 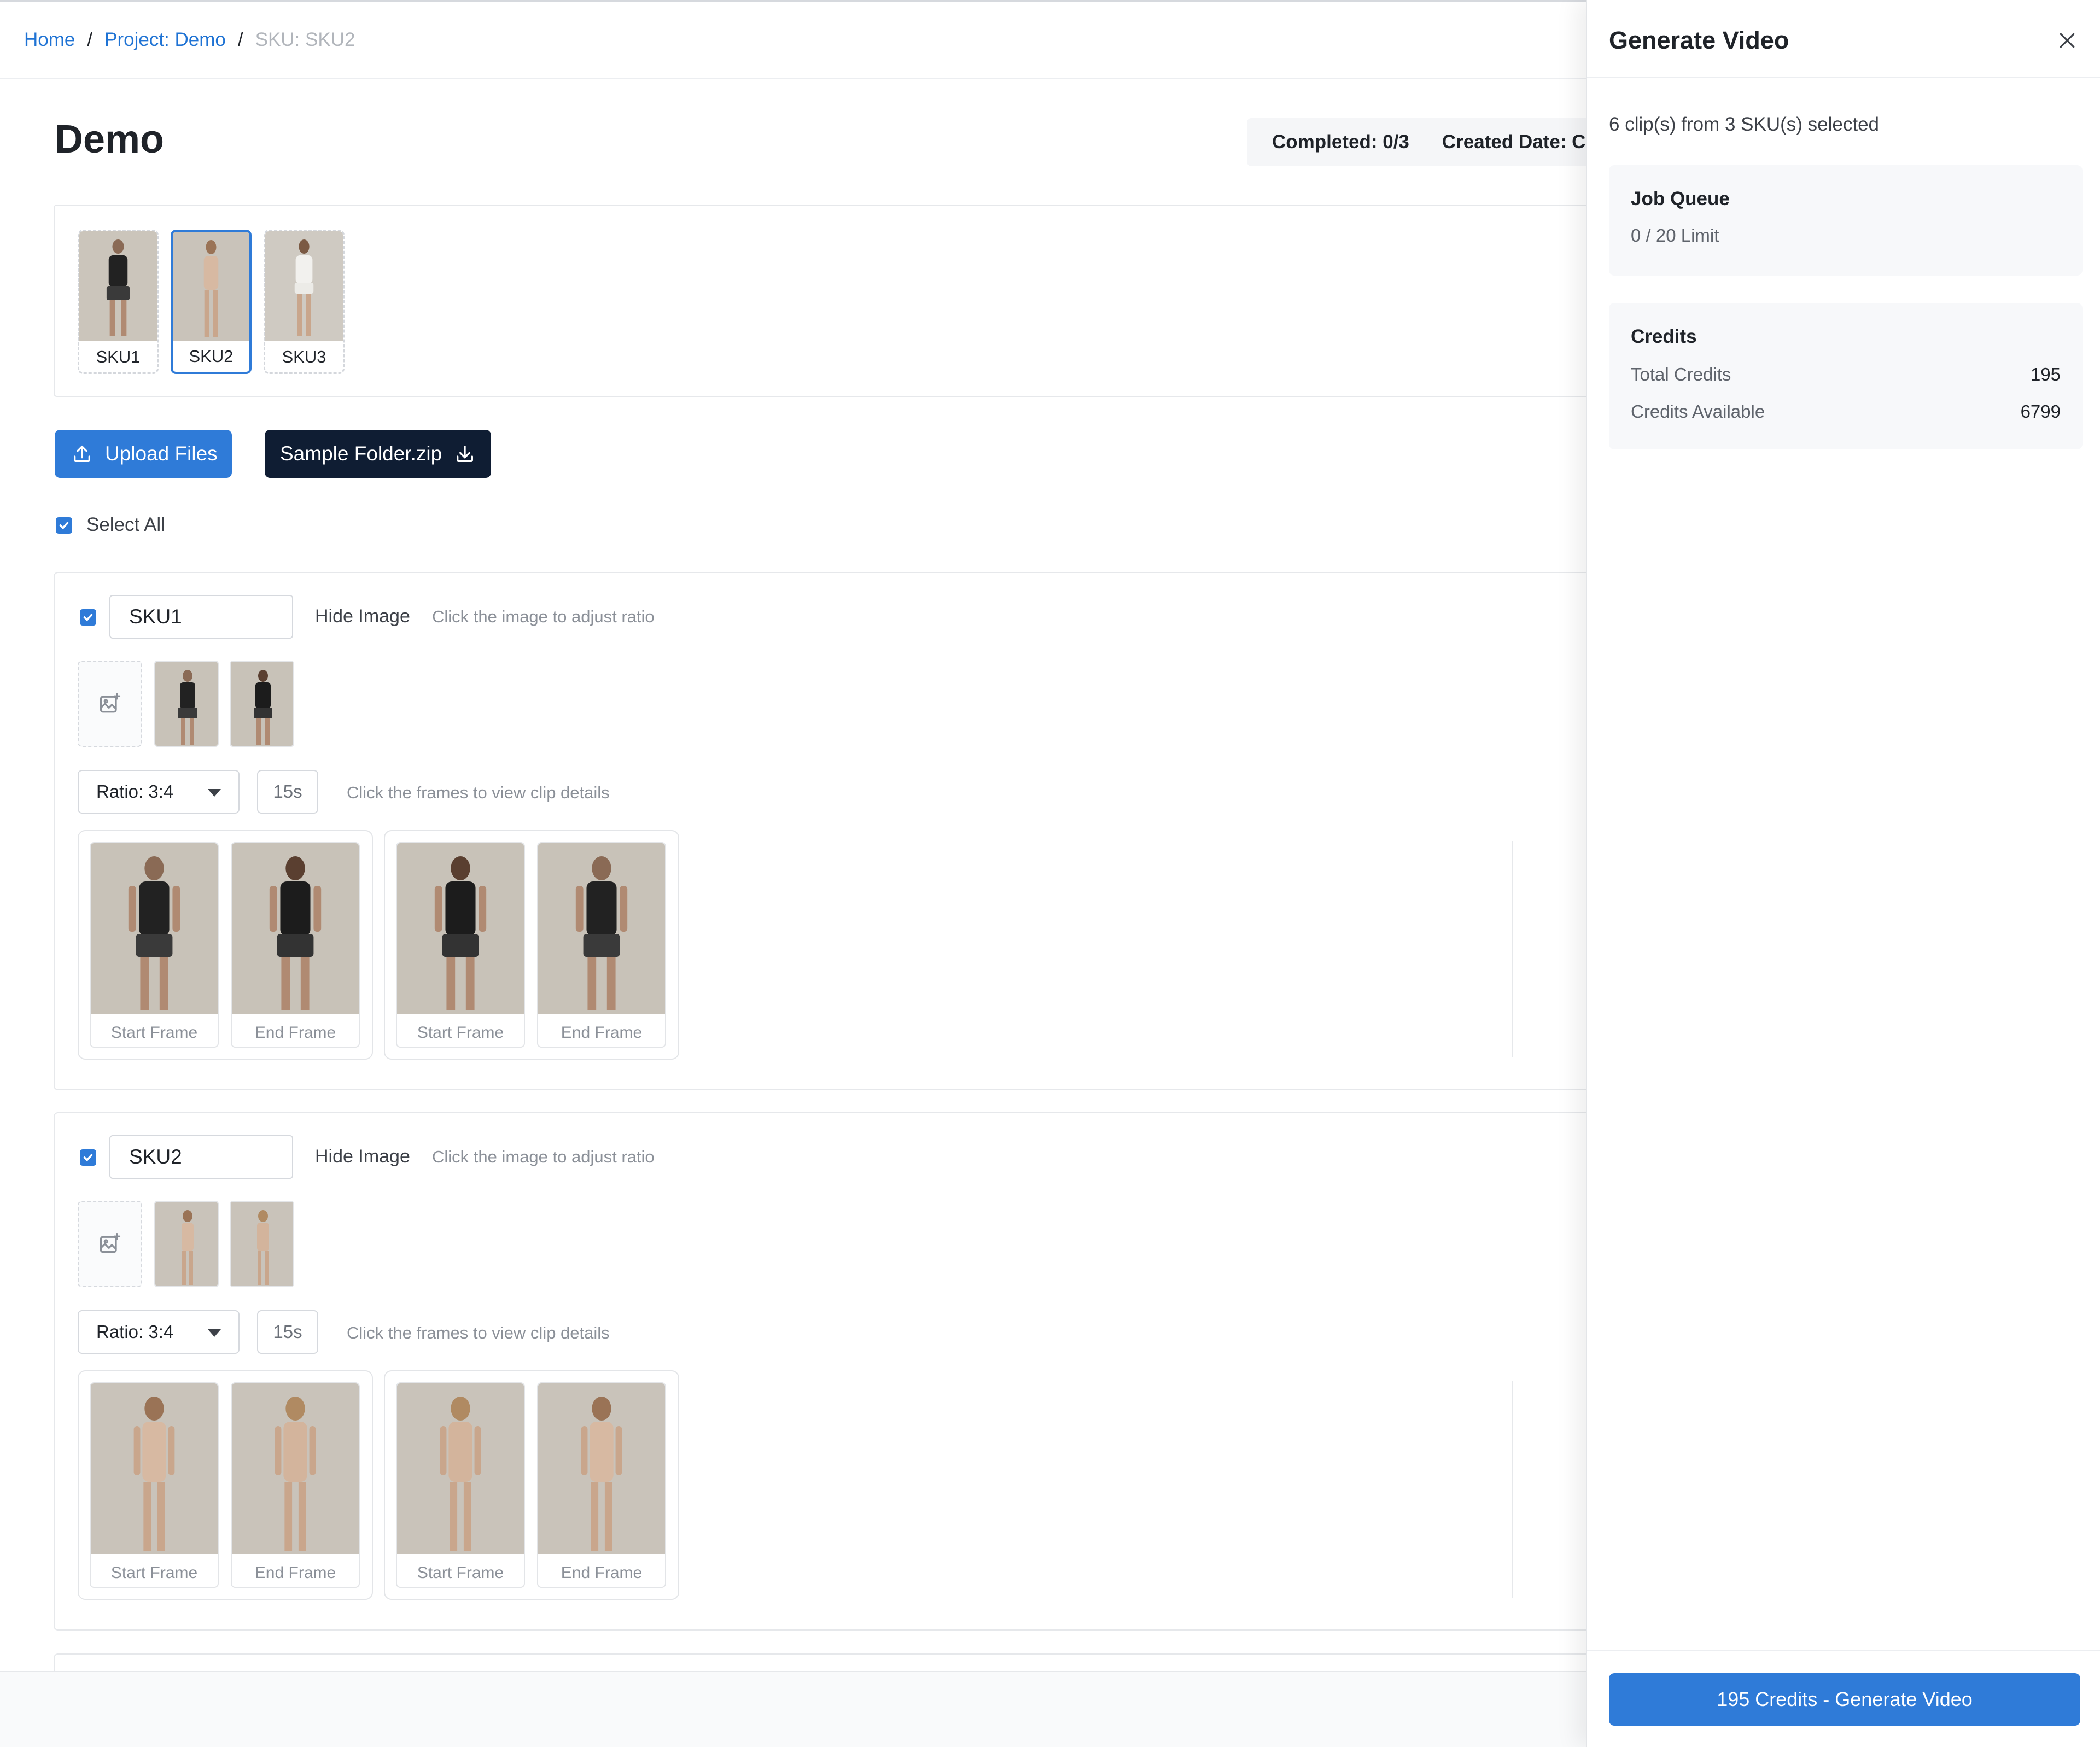 I want to click on clip-divider, so click(x=1512, y=949).